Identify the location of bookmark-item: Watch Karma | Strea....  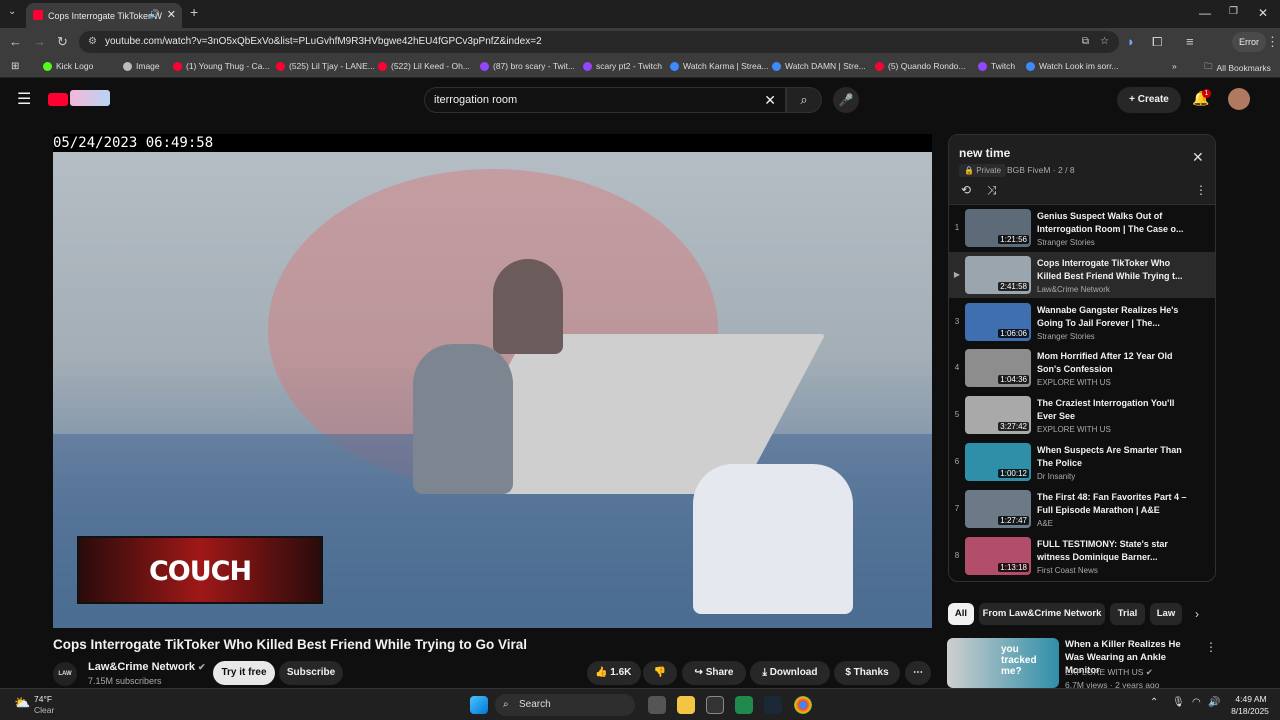
(719, 66).